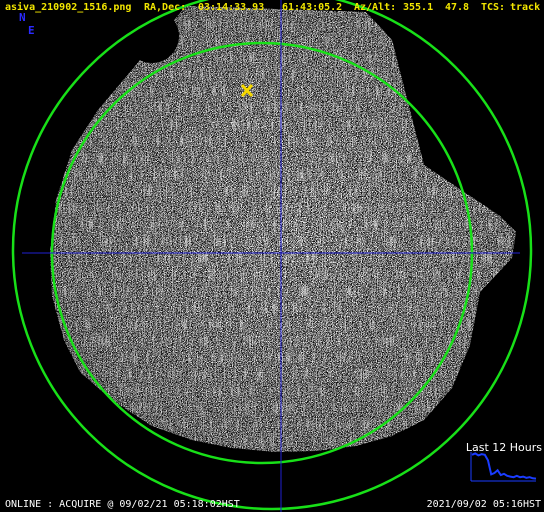 This screenshot has width=544, height=512. I want to click on trend-line, so click(504, 466).